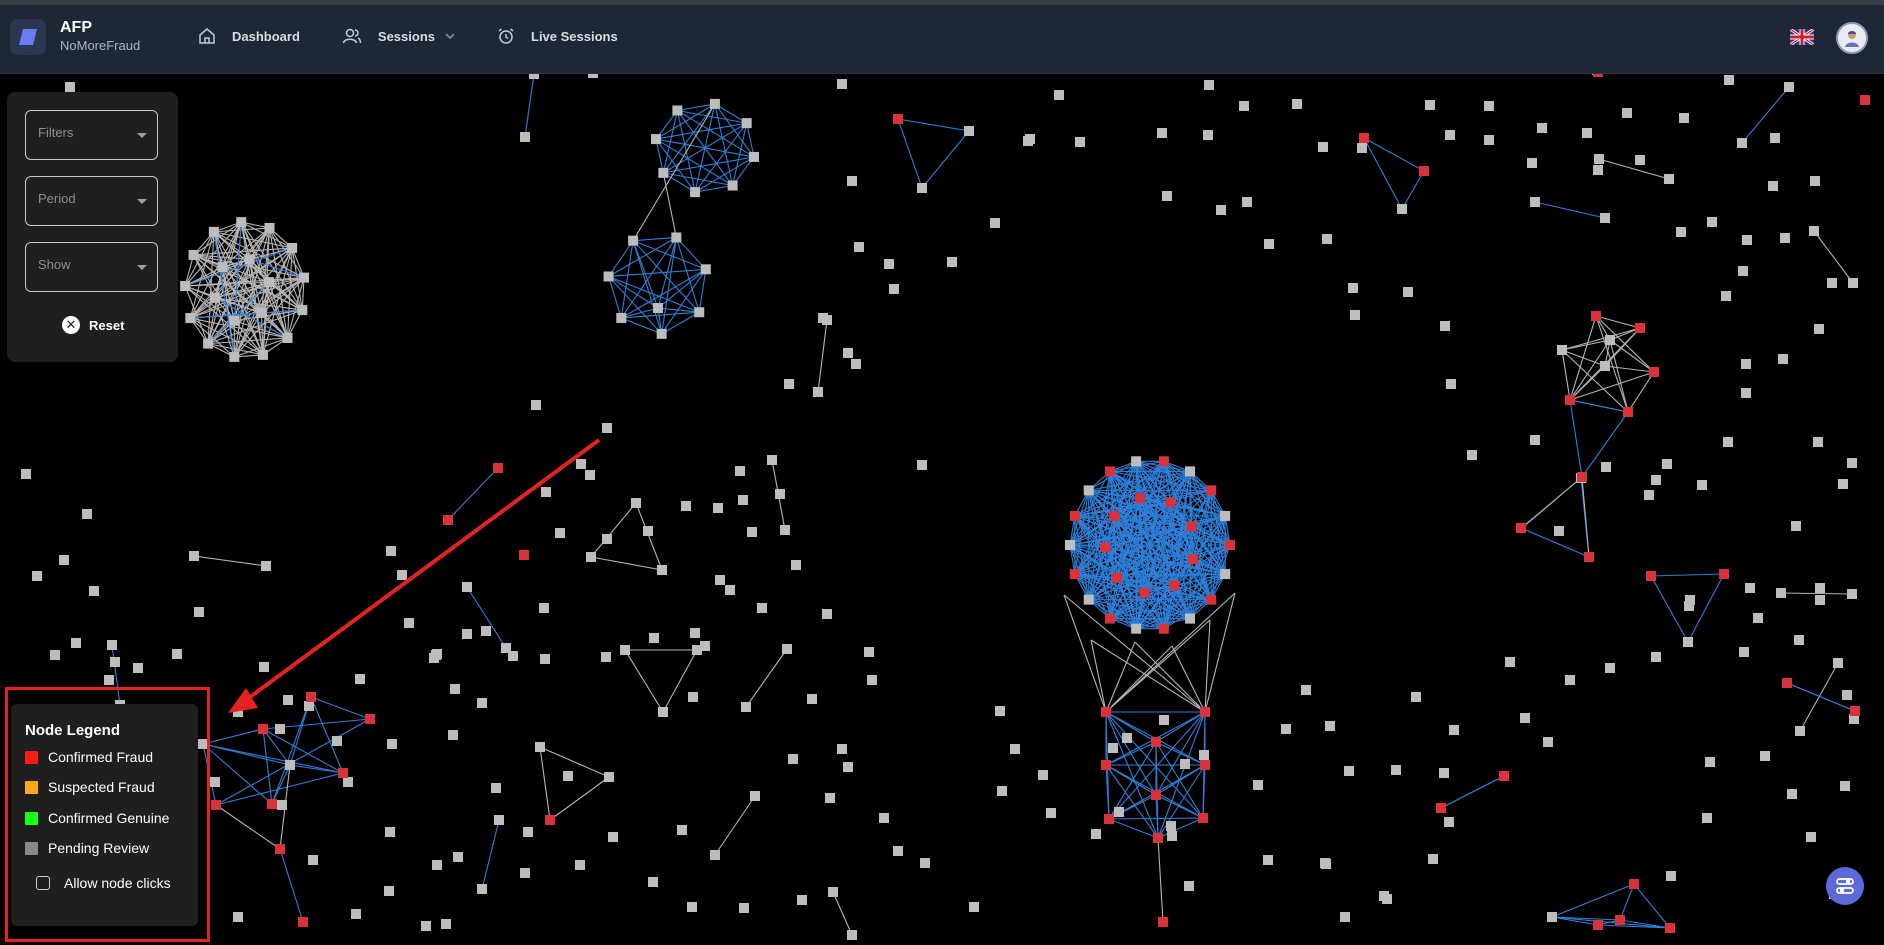 The height and width of the screenshot is (945, 1884). What do you see at coordinates (249, 36) in the screenshot?
I see `nav-dashboard: Dashboard` at bounding box center [249, 36].